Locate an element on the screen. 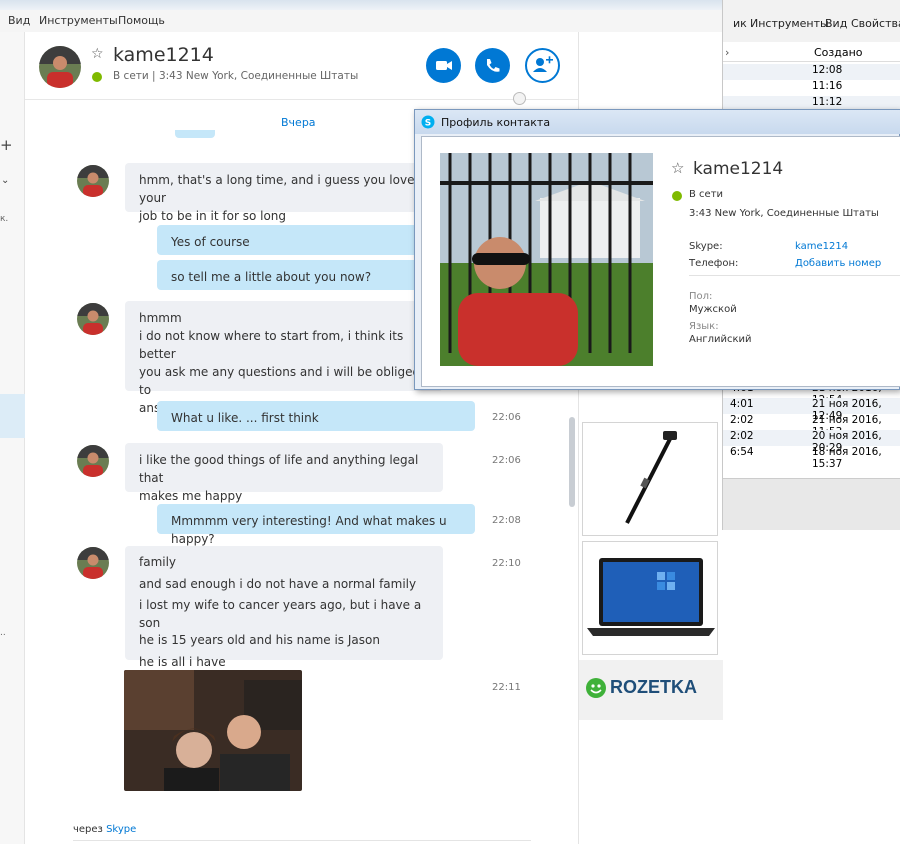 This screenshot has width=900, height=844. message-timestamp: 22:08 is located at coordinates (506, 520).